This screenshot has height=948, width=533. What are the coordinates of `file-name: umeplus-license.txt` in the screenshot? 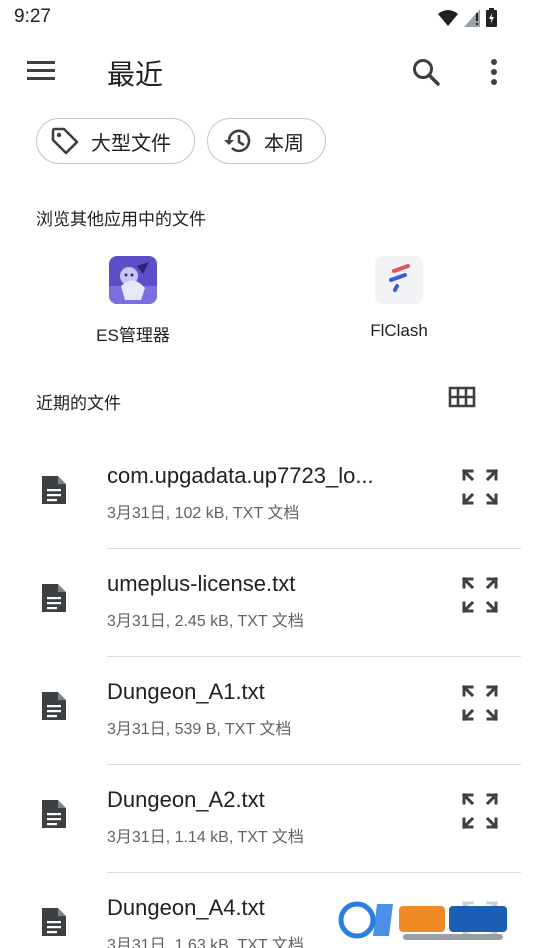 It's located at (201, 583).